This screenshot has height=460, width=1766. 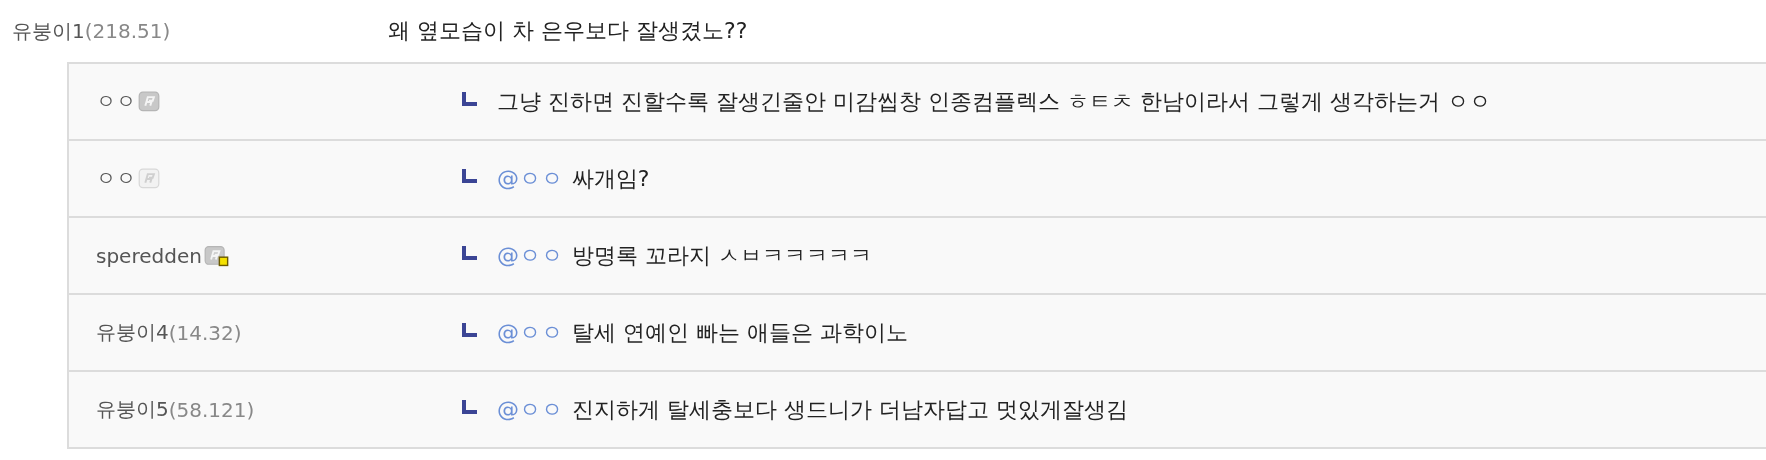 I want to click on author-name: 유붕이4, so click(x=132, y=332).